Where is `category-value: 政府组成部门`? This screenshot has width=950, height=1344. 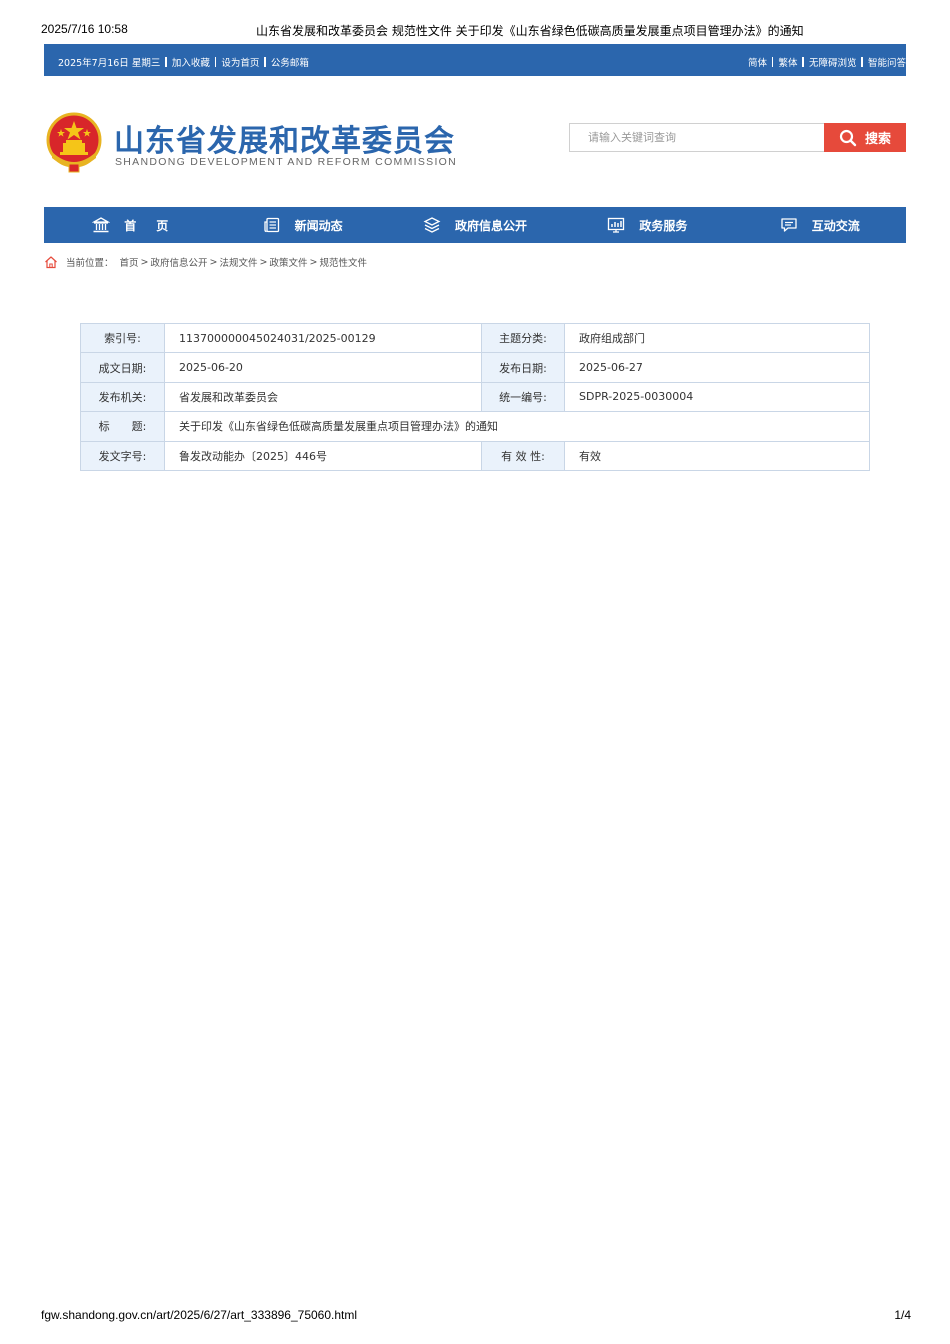 category-value: 政府组成部门 is located at coordinates (717, 338).